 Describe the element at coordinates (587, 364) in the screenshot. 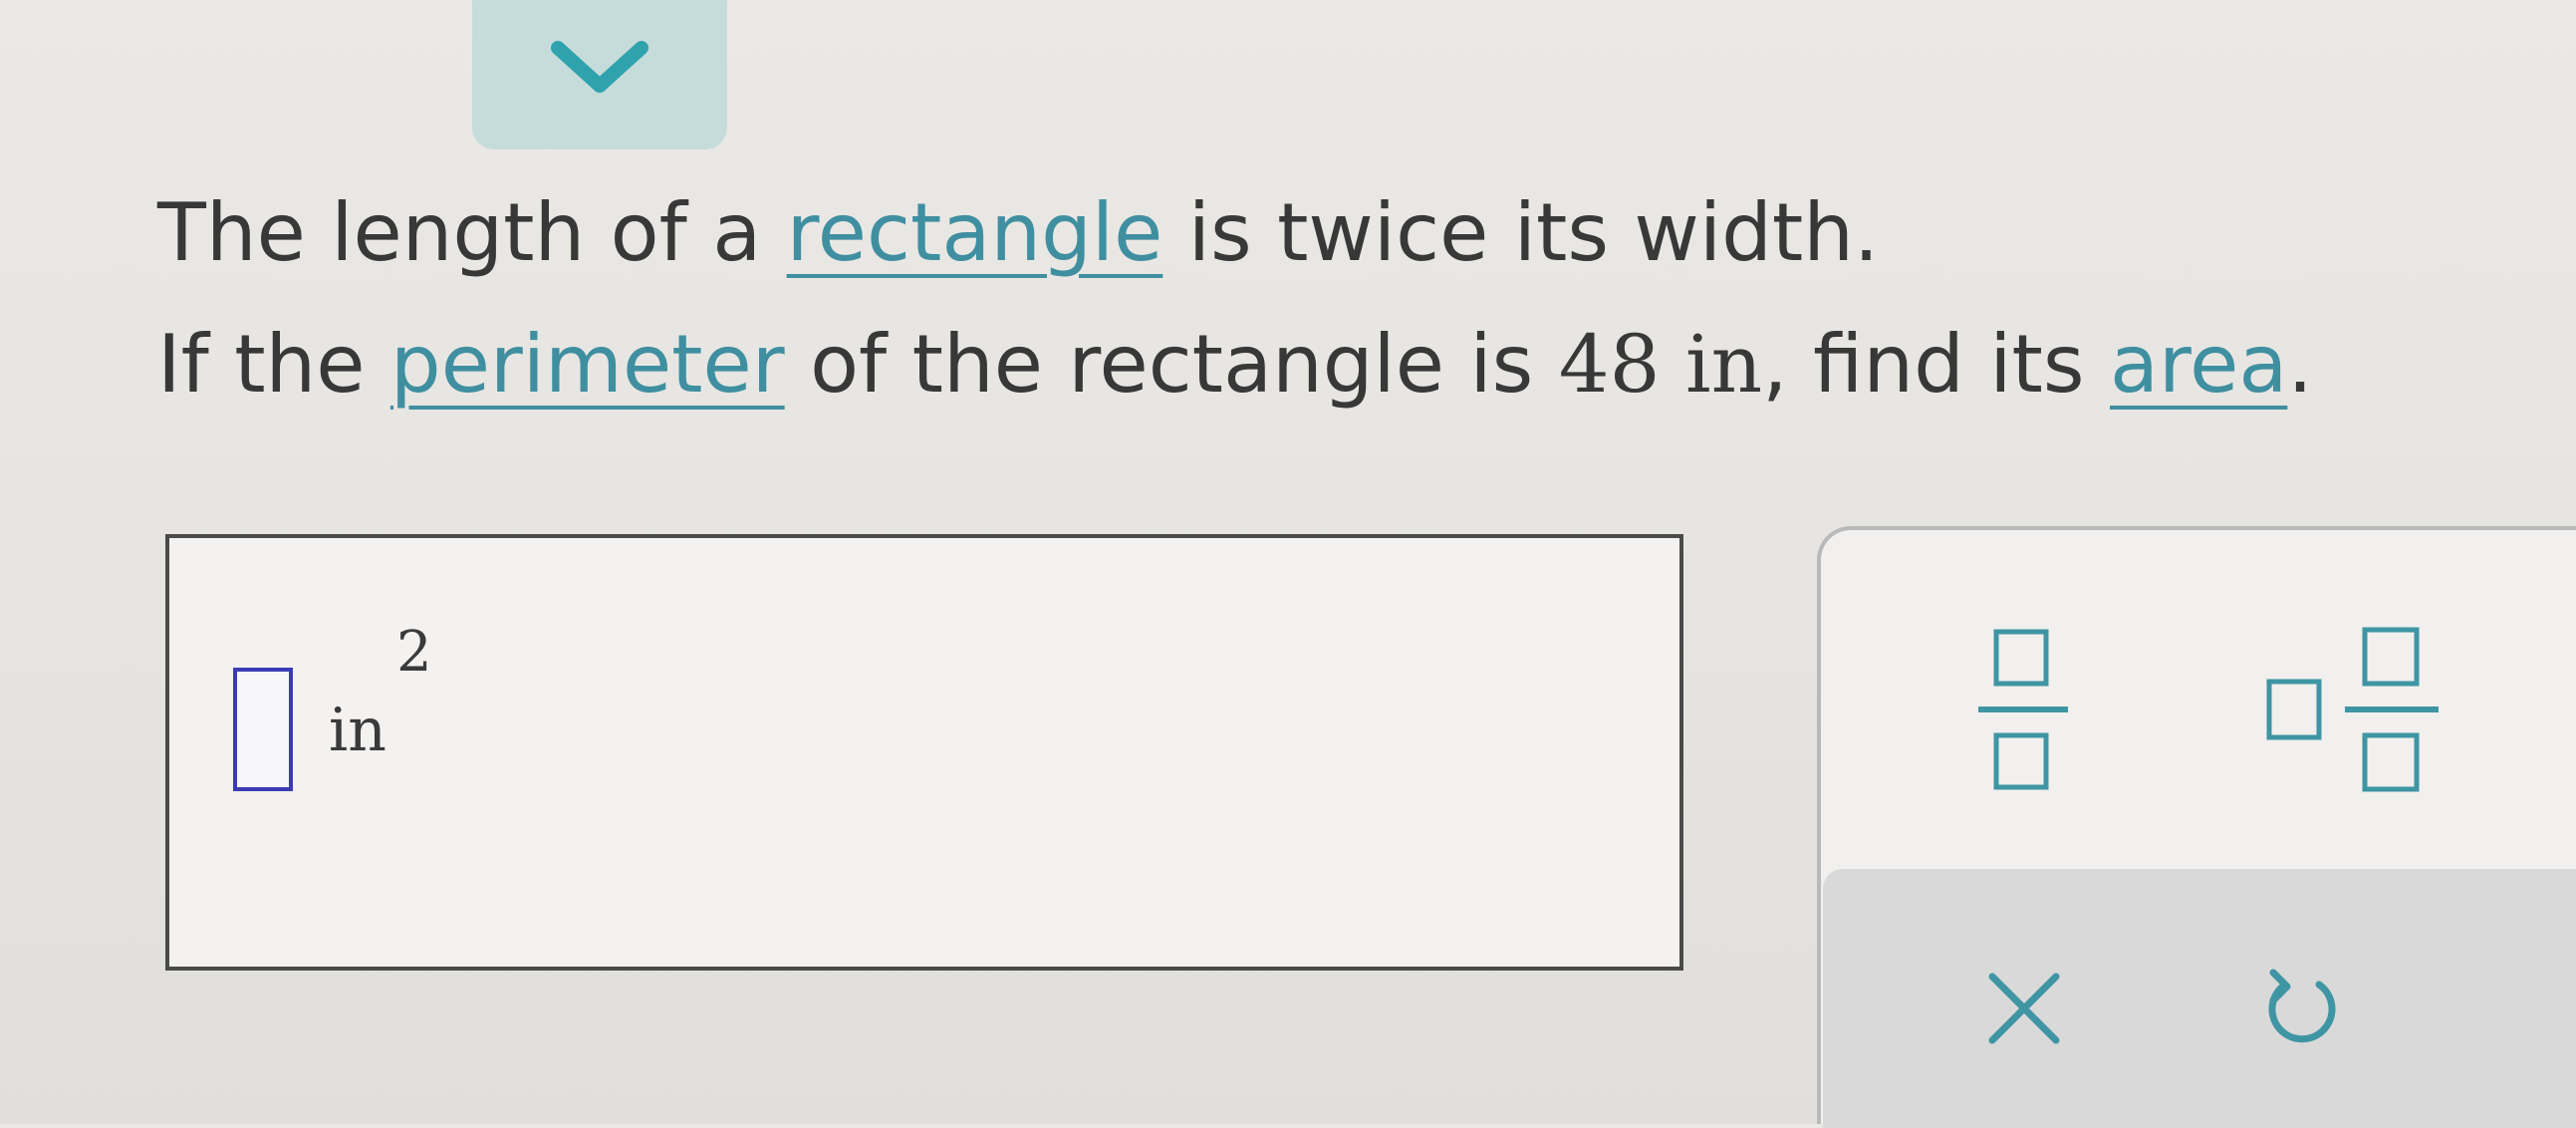

I see `perimeter-term-link: perimeter` at that location.